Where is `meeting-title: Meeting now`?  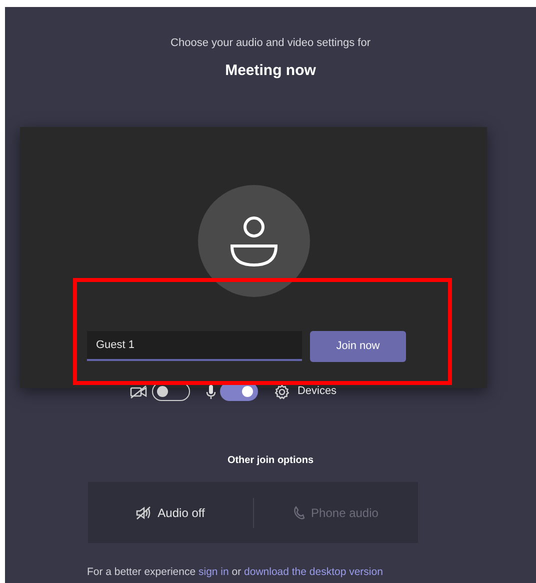 meeting-title: Meeting now is located at coordinates (270, 70).